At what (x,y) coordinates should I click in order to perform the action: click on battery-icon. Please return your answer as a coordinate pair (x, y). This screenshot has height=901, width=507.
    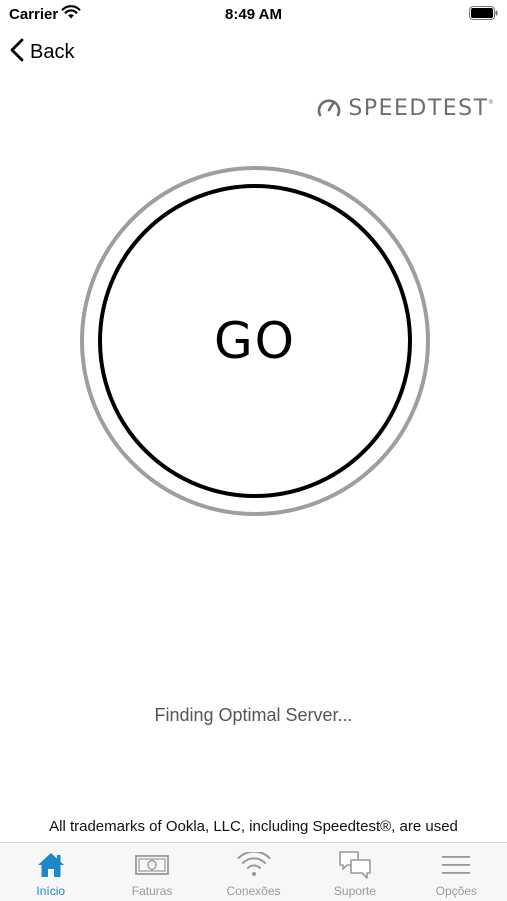
    Looking at the image, I should click on (483, 15).